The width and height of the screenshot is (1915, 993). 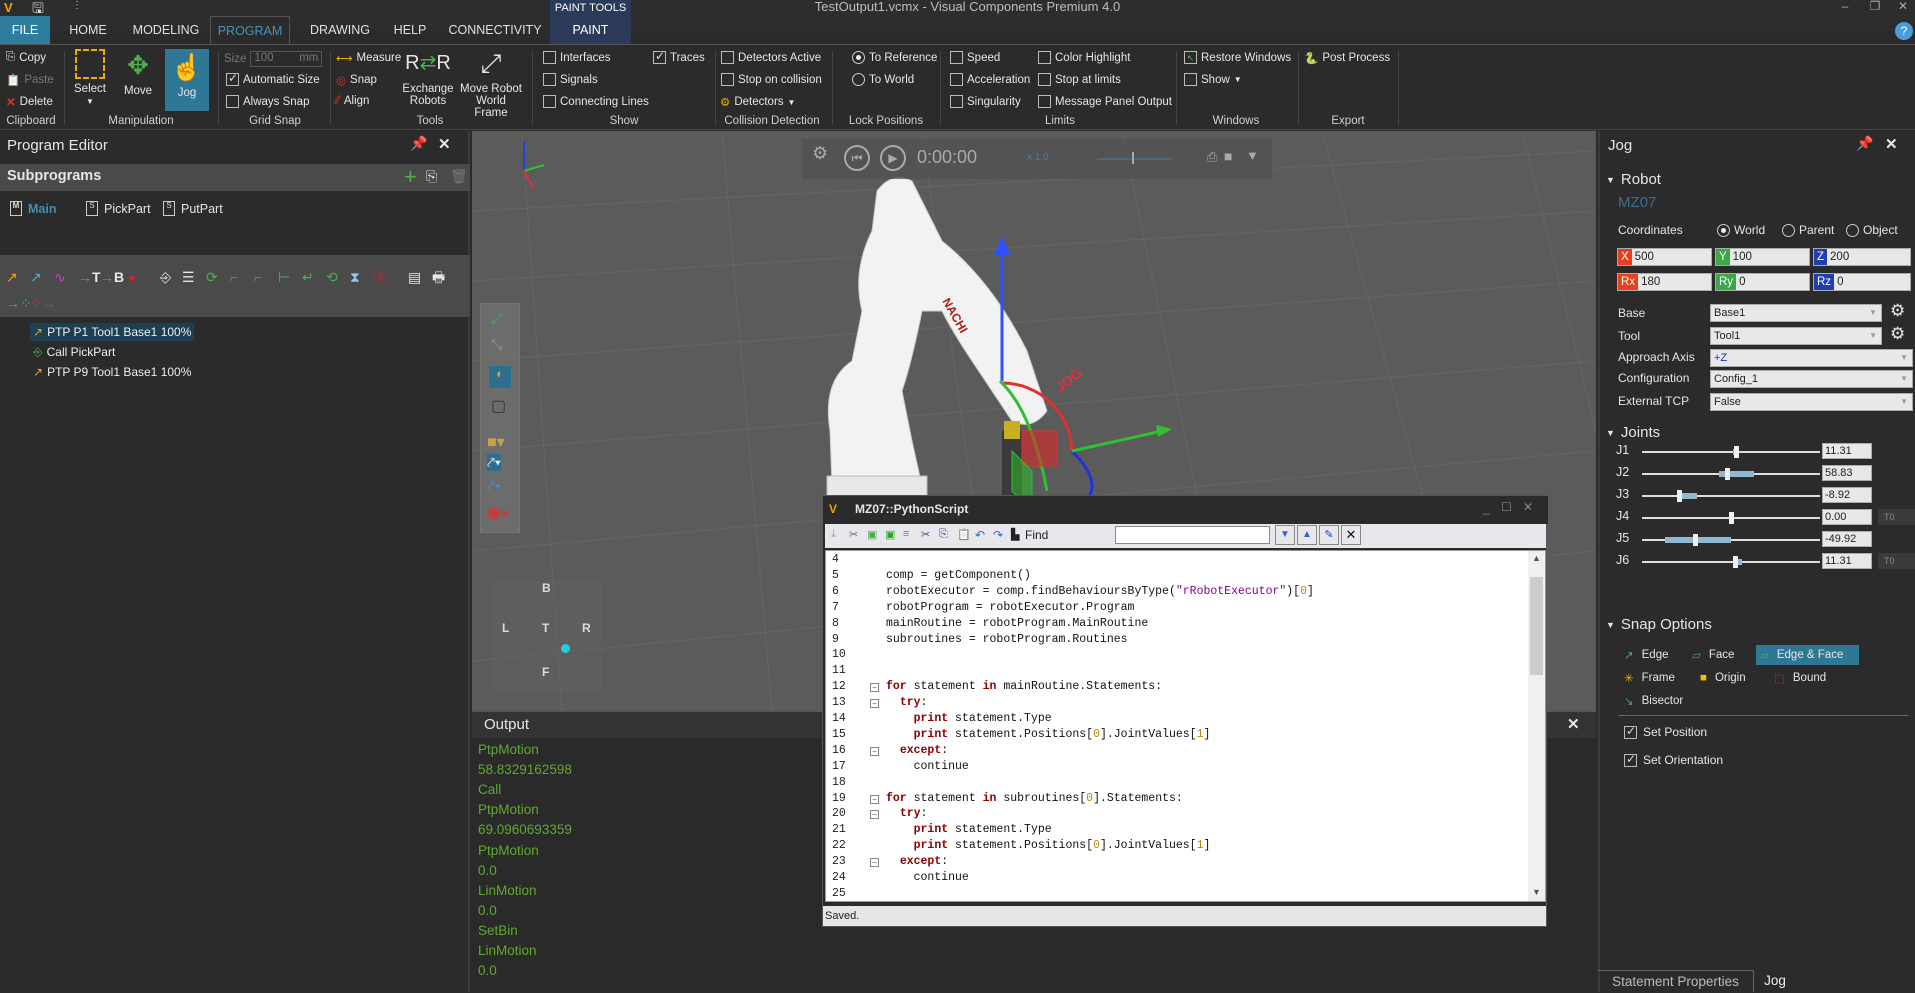 I want to click on undo-icon: ↶, so click(x=980, y=535).